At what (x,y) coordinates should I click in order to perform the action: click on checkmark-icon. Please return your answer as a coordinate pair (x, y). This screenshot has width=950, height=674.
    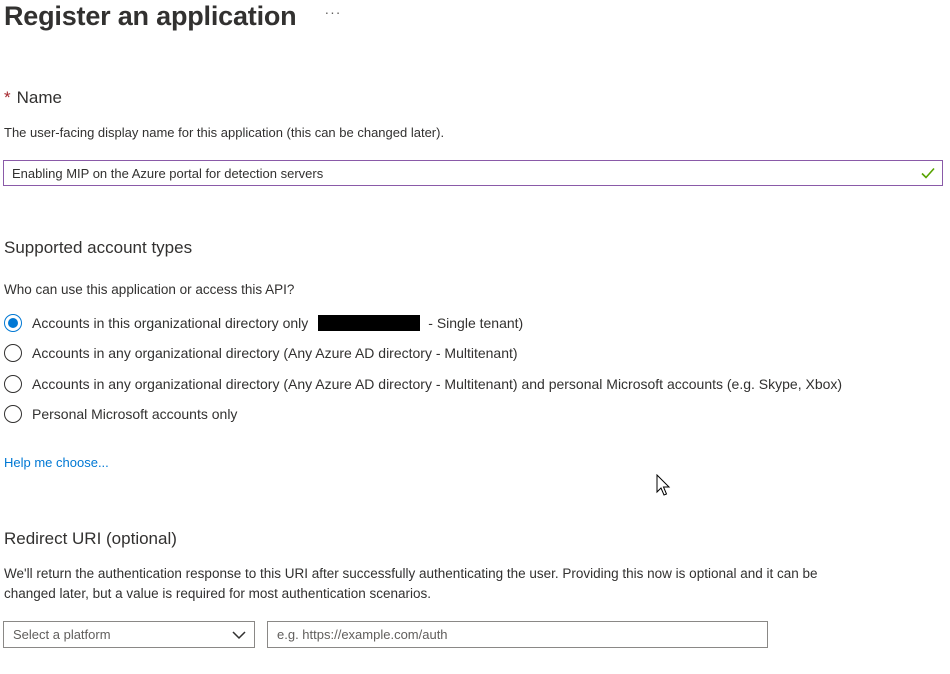
    Looking at the image, I should click on (928, 173).